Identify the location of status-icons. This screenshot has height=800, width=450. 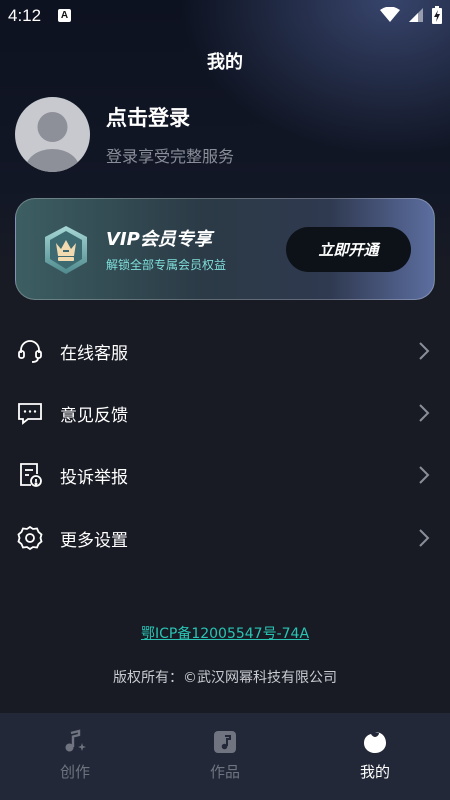
(411, 15).